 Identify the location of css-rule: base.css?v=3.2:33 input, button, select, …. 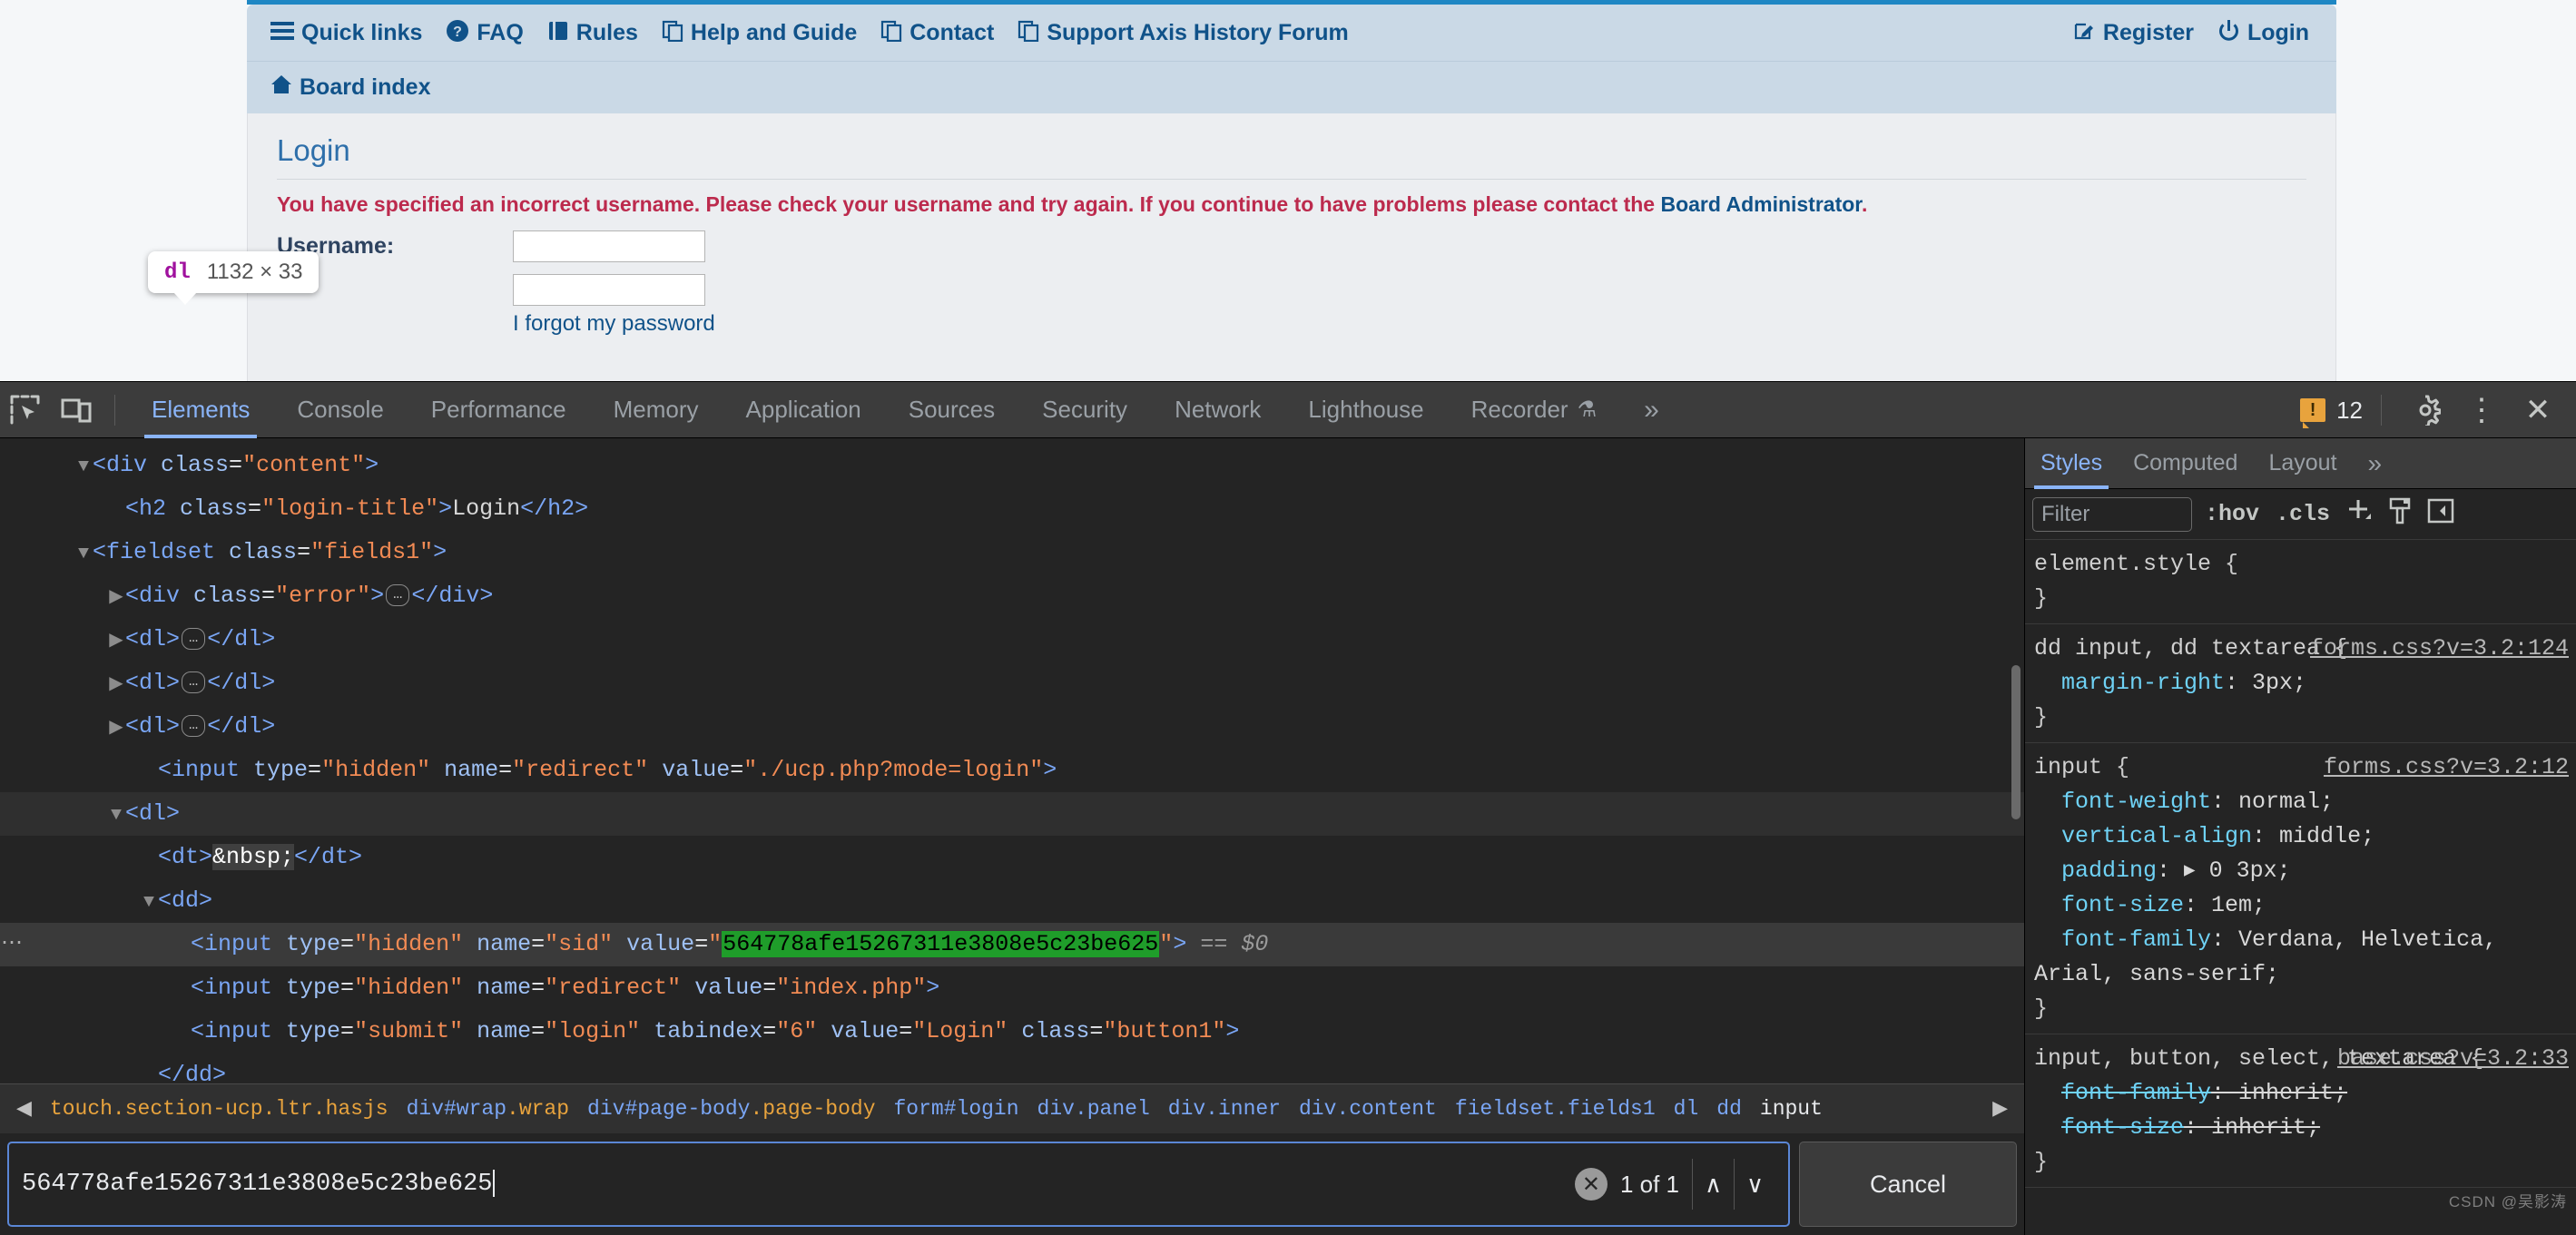
(2300, 1111).